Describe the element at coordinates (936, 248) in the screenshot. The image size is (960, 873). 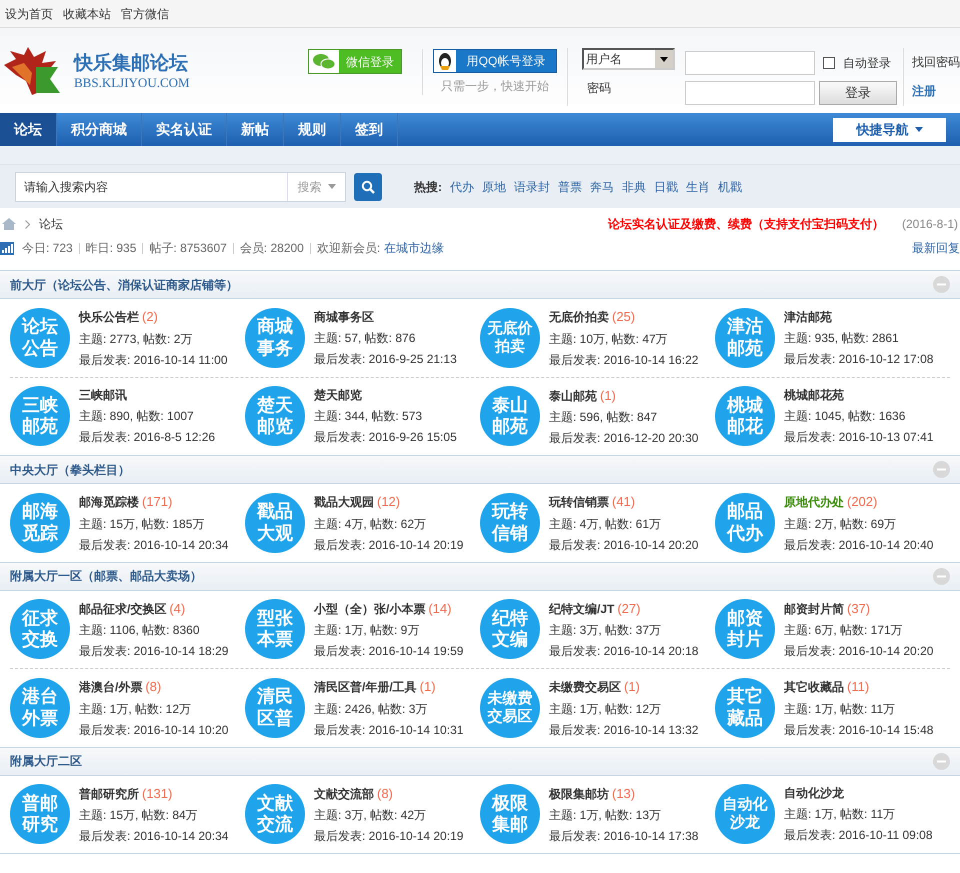
I see `latest-replies-link: 最新回复` at that location.